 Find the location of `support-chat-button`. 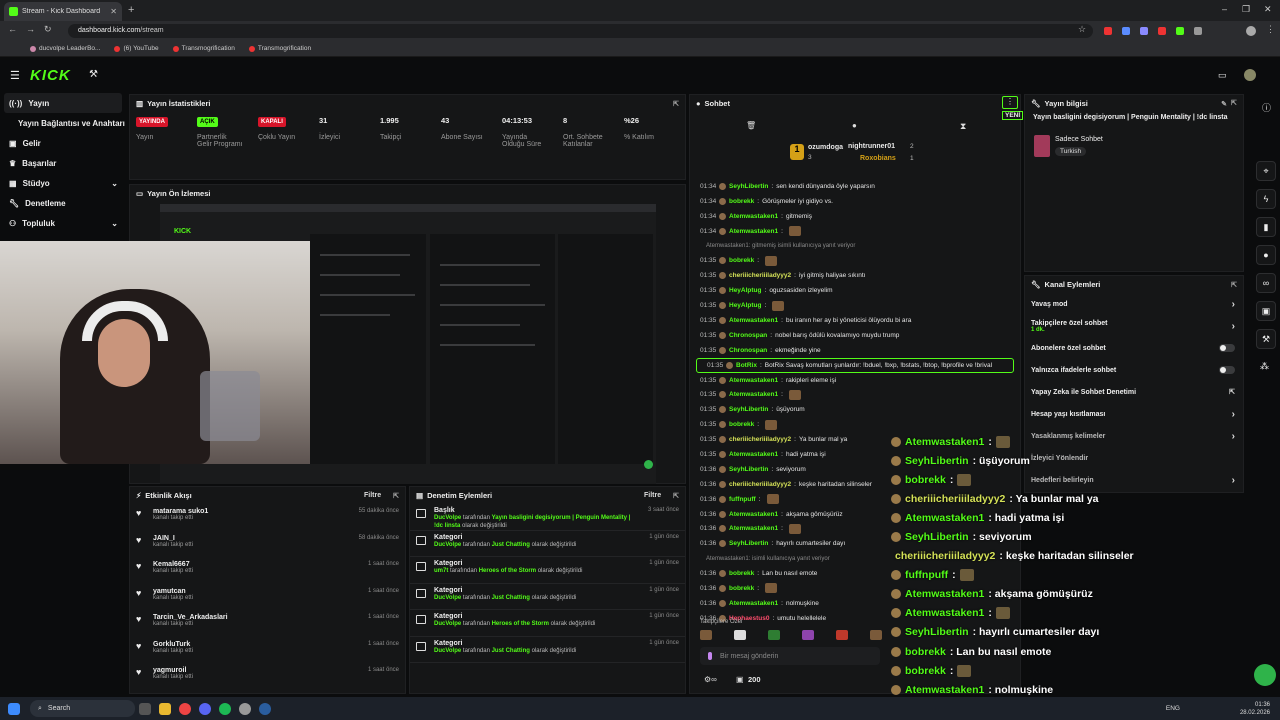

support-chat-button is located at coordinates (1265, 675).